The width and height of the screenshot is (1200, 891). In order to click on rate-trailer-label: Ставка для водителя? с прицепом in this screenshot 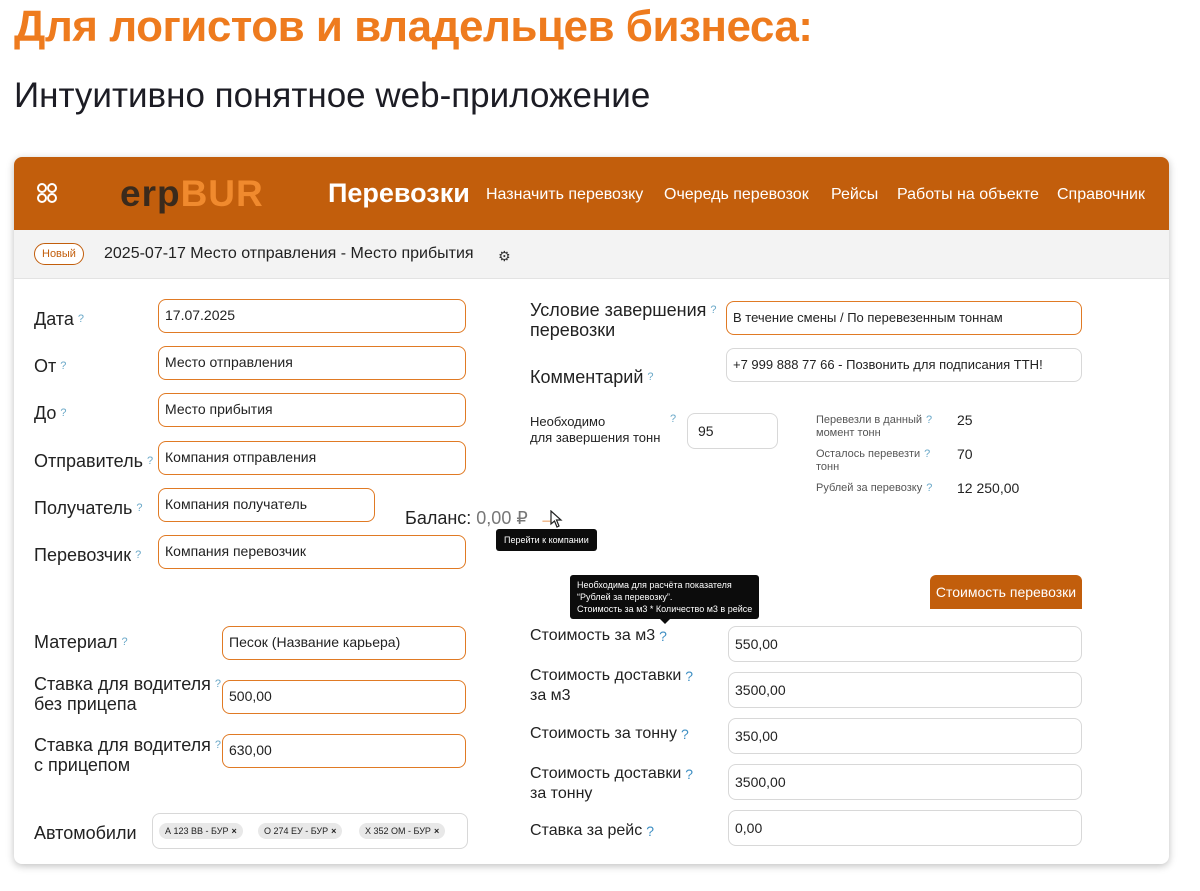, I will do `click(128, 755)`.